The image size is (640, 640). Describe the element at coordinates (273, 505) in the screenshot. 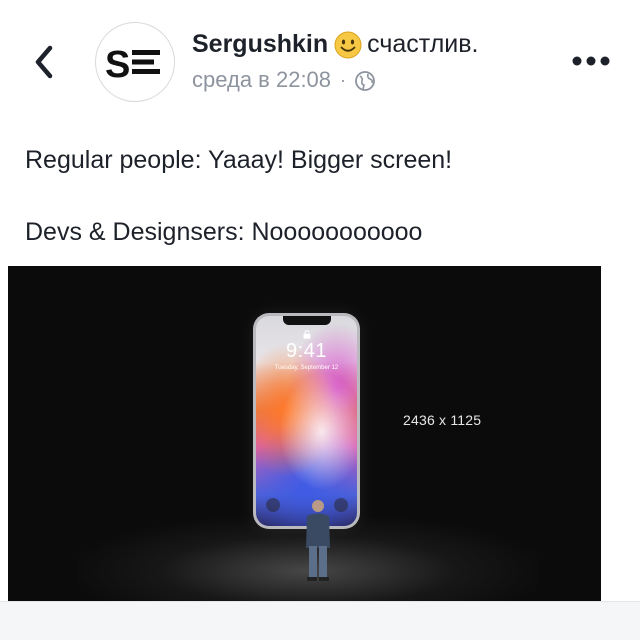

I see `flashlight-icon` at that location.